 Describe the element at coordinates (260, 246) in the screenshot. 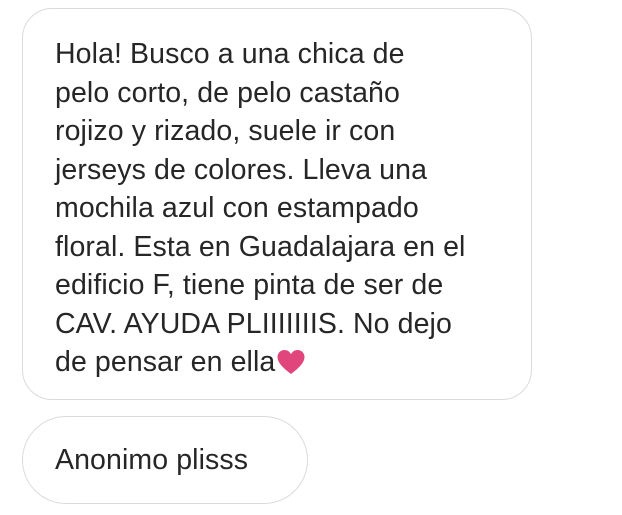

I see `message-line: floral. Esta en Guadalajara en el` at that location.